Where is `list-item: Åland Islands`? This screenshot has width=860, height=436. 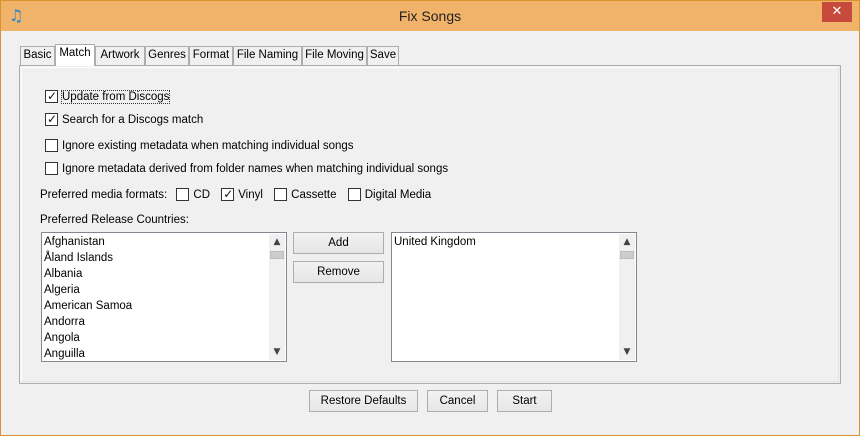
list-item: Åland Islands is located at coordinates (155, 258).